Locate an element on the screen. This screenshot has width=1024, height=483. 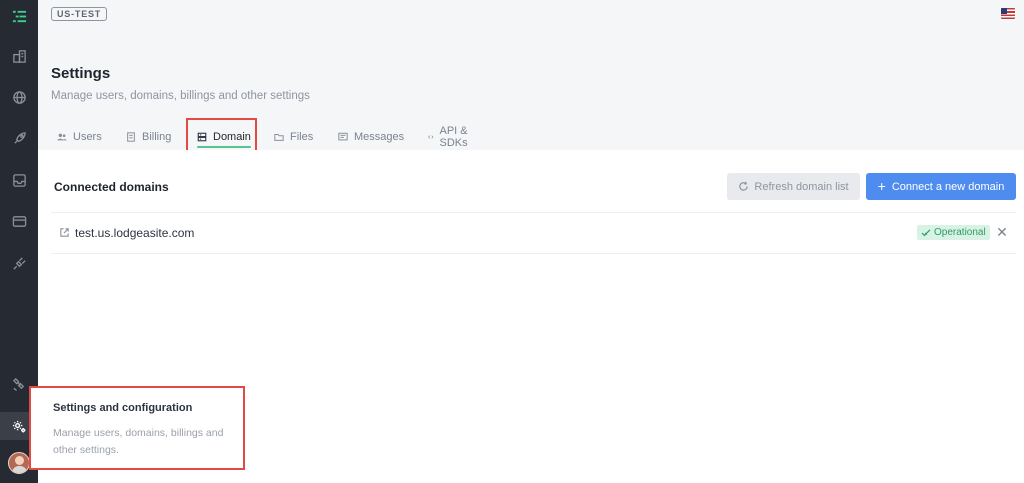
plug-icon is located at coordinates (19, 263).